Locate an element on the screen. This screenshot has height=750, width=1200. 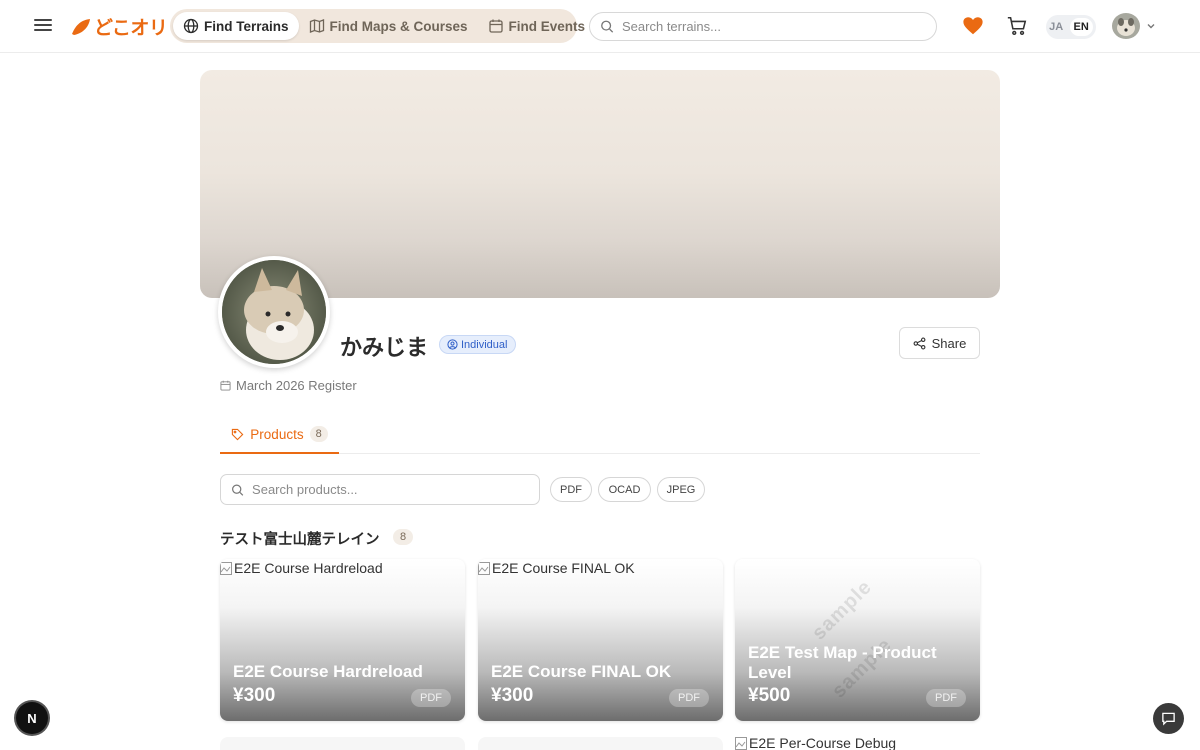
share-icon is located at coordinates (919, 343).